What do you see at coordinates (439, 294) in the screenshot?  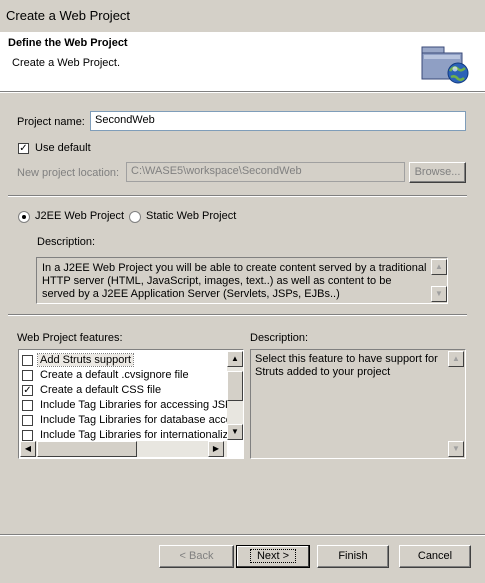 I see `desc-scroll-down: ▼` at bounding box center [439, 294].